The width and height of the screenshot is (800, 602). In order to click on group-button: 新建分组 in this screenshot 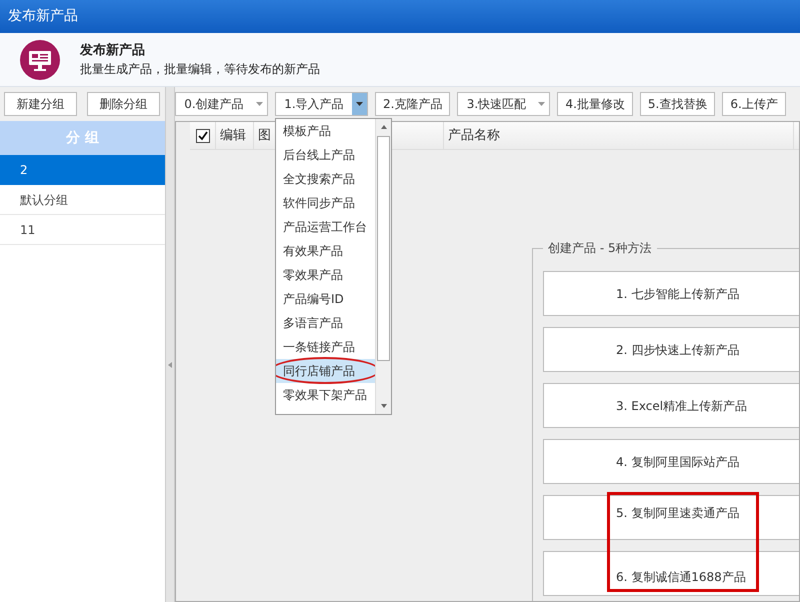, I will do `click(40, 104)`.